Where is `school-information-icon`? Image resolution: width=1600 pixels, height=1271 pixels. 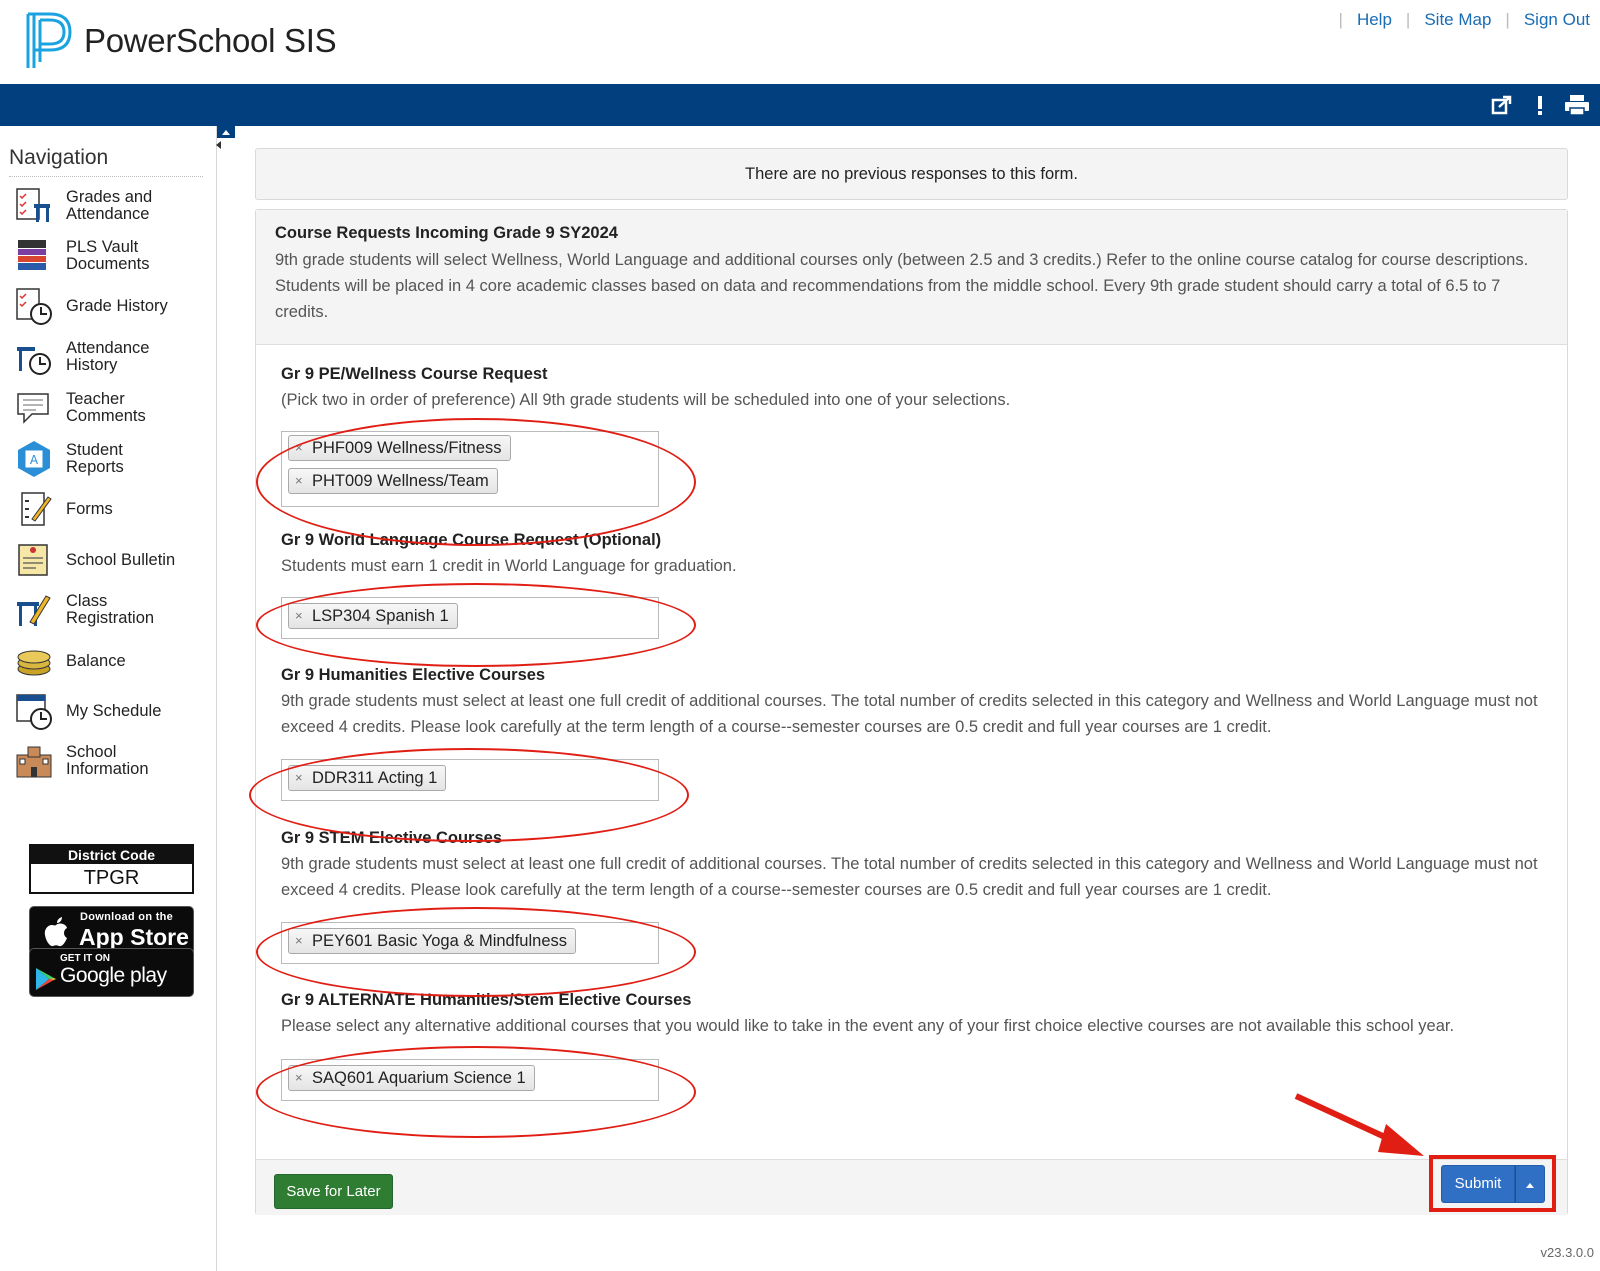 school-information-icon is located at coordinates (34, 762).